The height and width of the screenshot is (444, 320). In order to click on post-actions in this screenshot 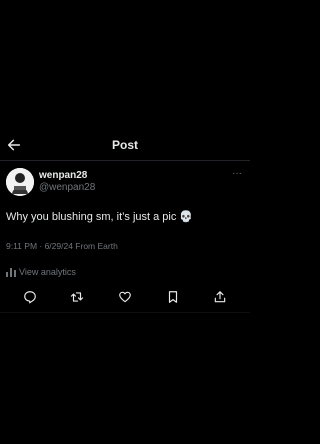, I will do `click(125, 298)`.